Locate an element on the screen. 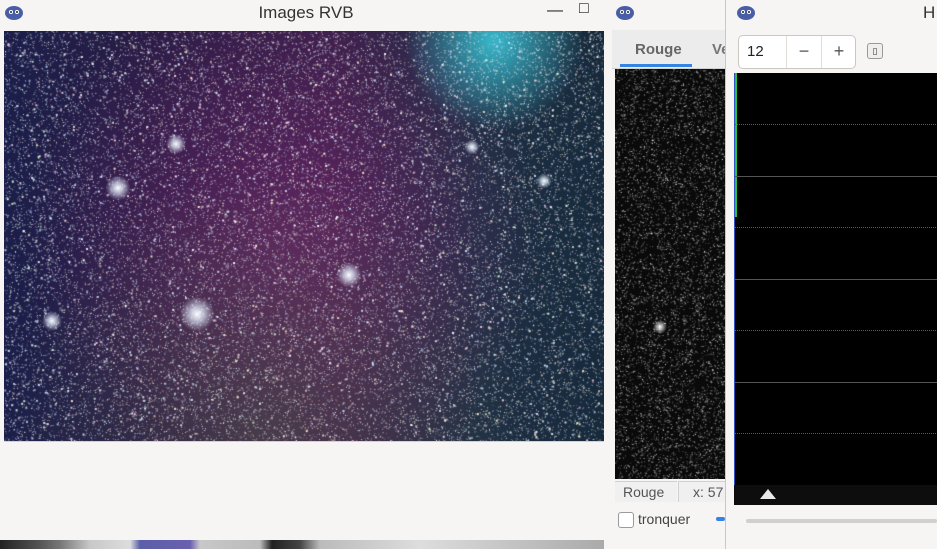 The image size is (937, 549). increment-button: + is located at coordinates (838, 52).